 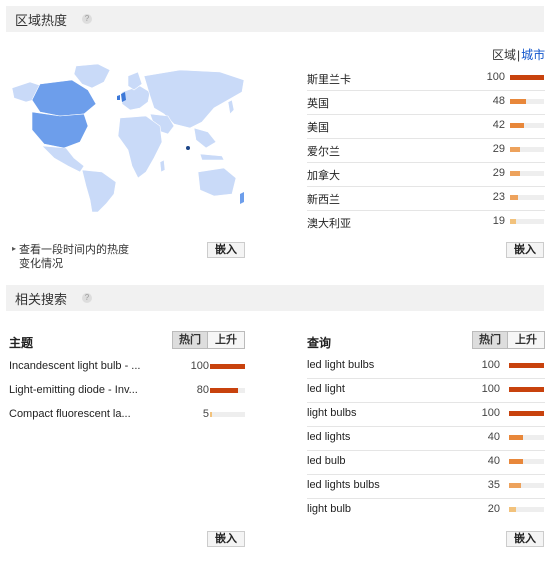 I want to click on query-row: led lights bulbs 35, so click(x=426, y=486).